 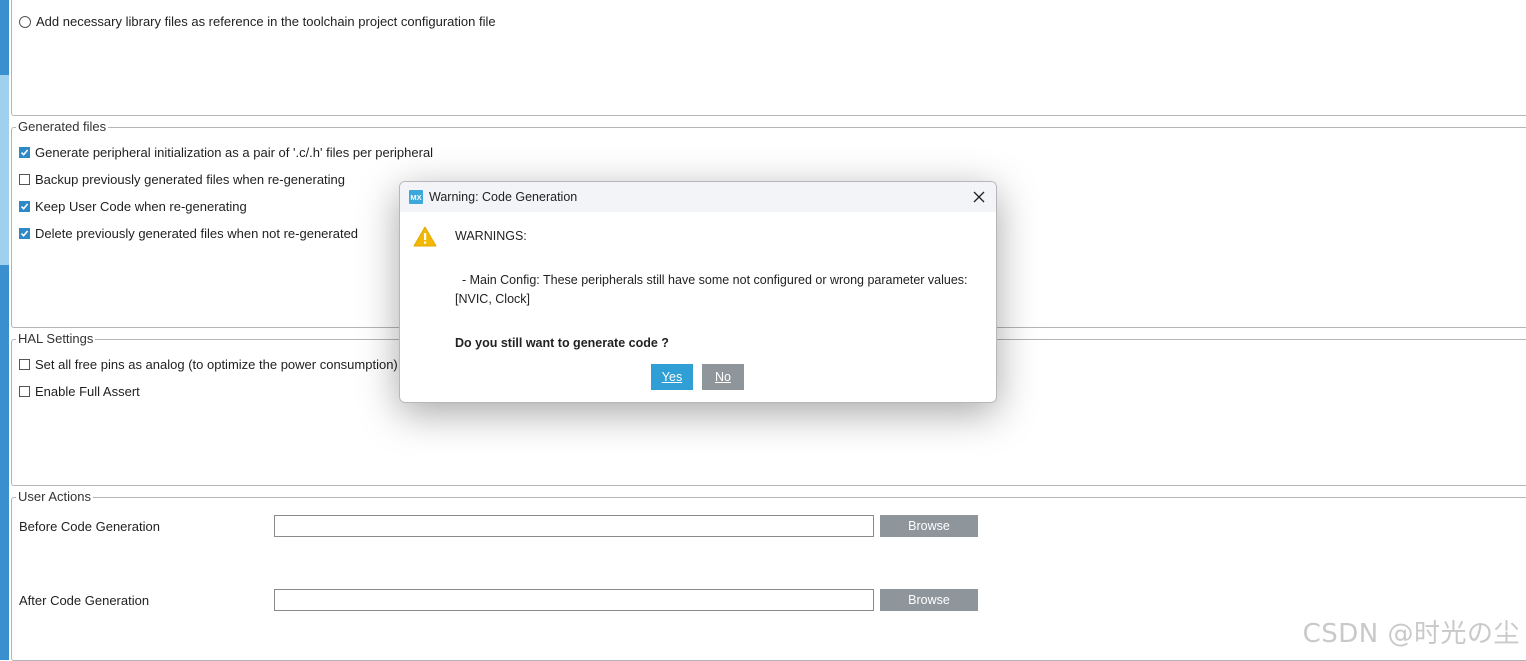 I want to click on checkbox-free-pins-analog, so click(x=24, y=364).